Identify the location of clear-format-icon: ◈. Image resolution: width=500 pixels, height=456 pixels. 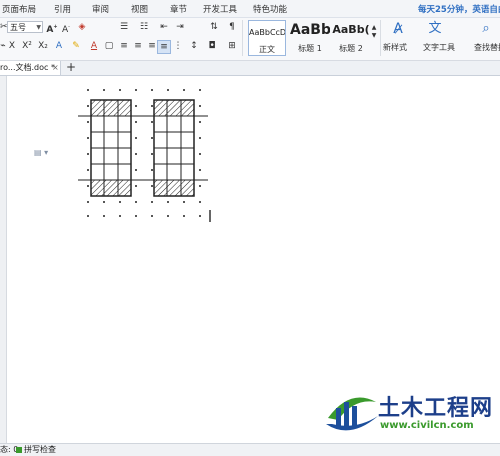
(82, 27).